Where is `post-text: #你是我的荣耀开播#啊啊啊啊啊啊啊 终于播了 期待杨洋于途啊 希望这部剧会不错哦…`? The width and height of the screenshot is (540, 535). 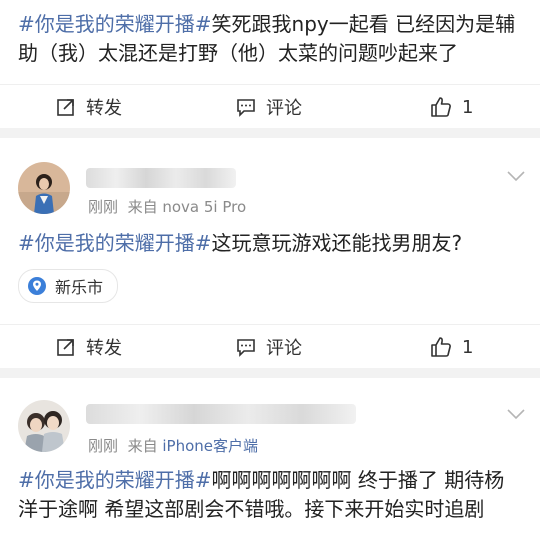
post-text: #你是我的荣耀开播#啊啊啊啊啊啊啊 终于播了 期待杨洋于途啊 希望这部剧会不错哦… is located at coordinates (261, 494).